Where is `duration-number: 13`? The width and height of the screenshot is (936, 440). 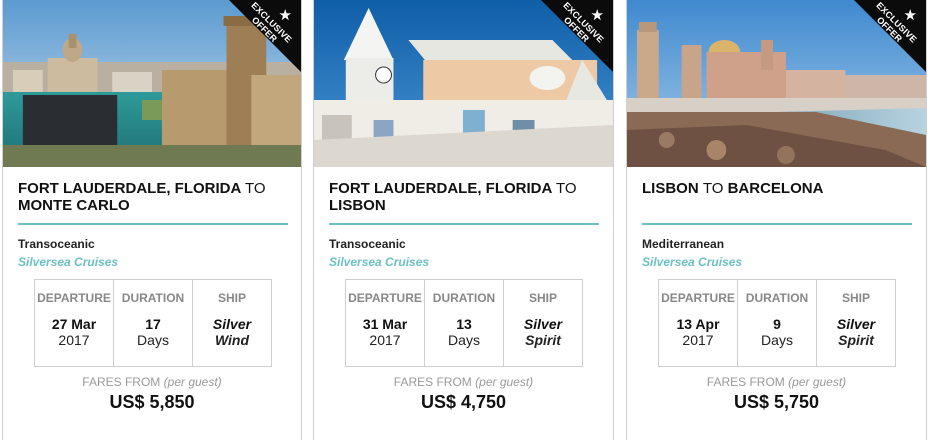
duration-number: 13 is located at coordinates (464, 324).